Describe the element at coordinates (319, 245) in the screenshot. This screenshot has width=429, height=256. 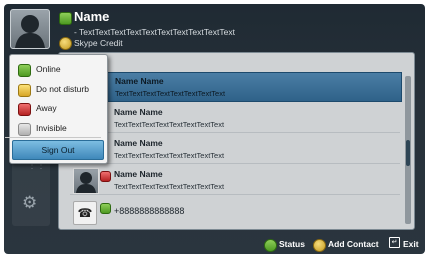
I see `yellow-button-icon` at that location.